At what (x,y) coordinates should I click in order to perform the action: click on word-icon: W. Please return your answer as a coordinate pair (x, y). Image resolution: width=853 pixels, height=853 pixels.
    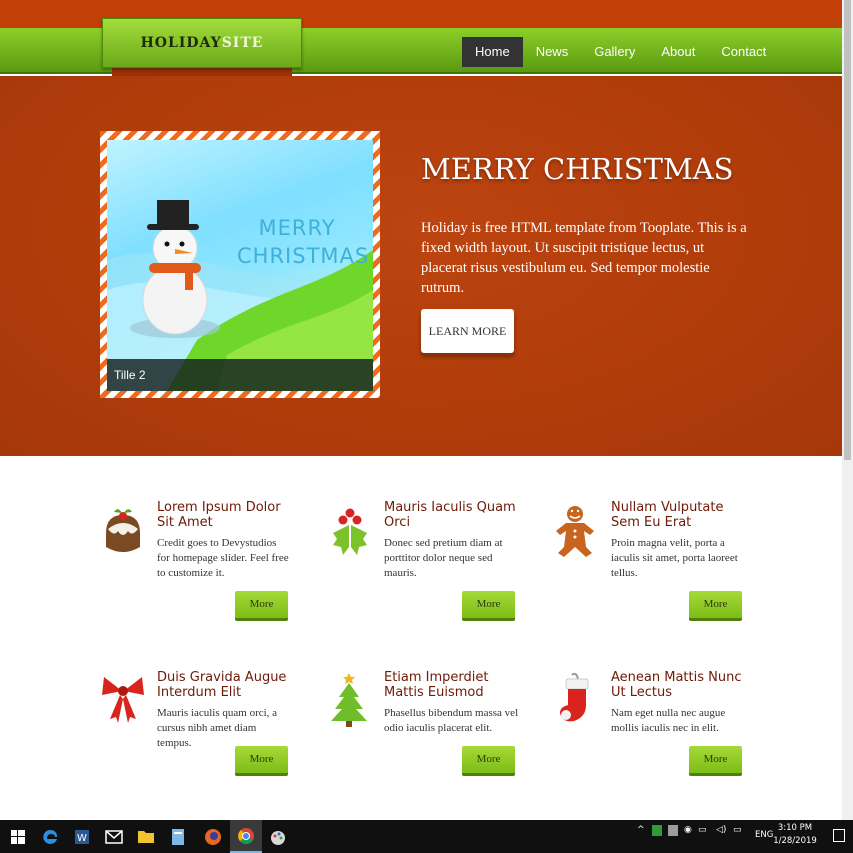
    Looking at the image, I should click on (82, 836).